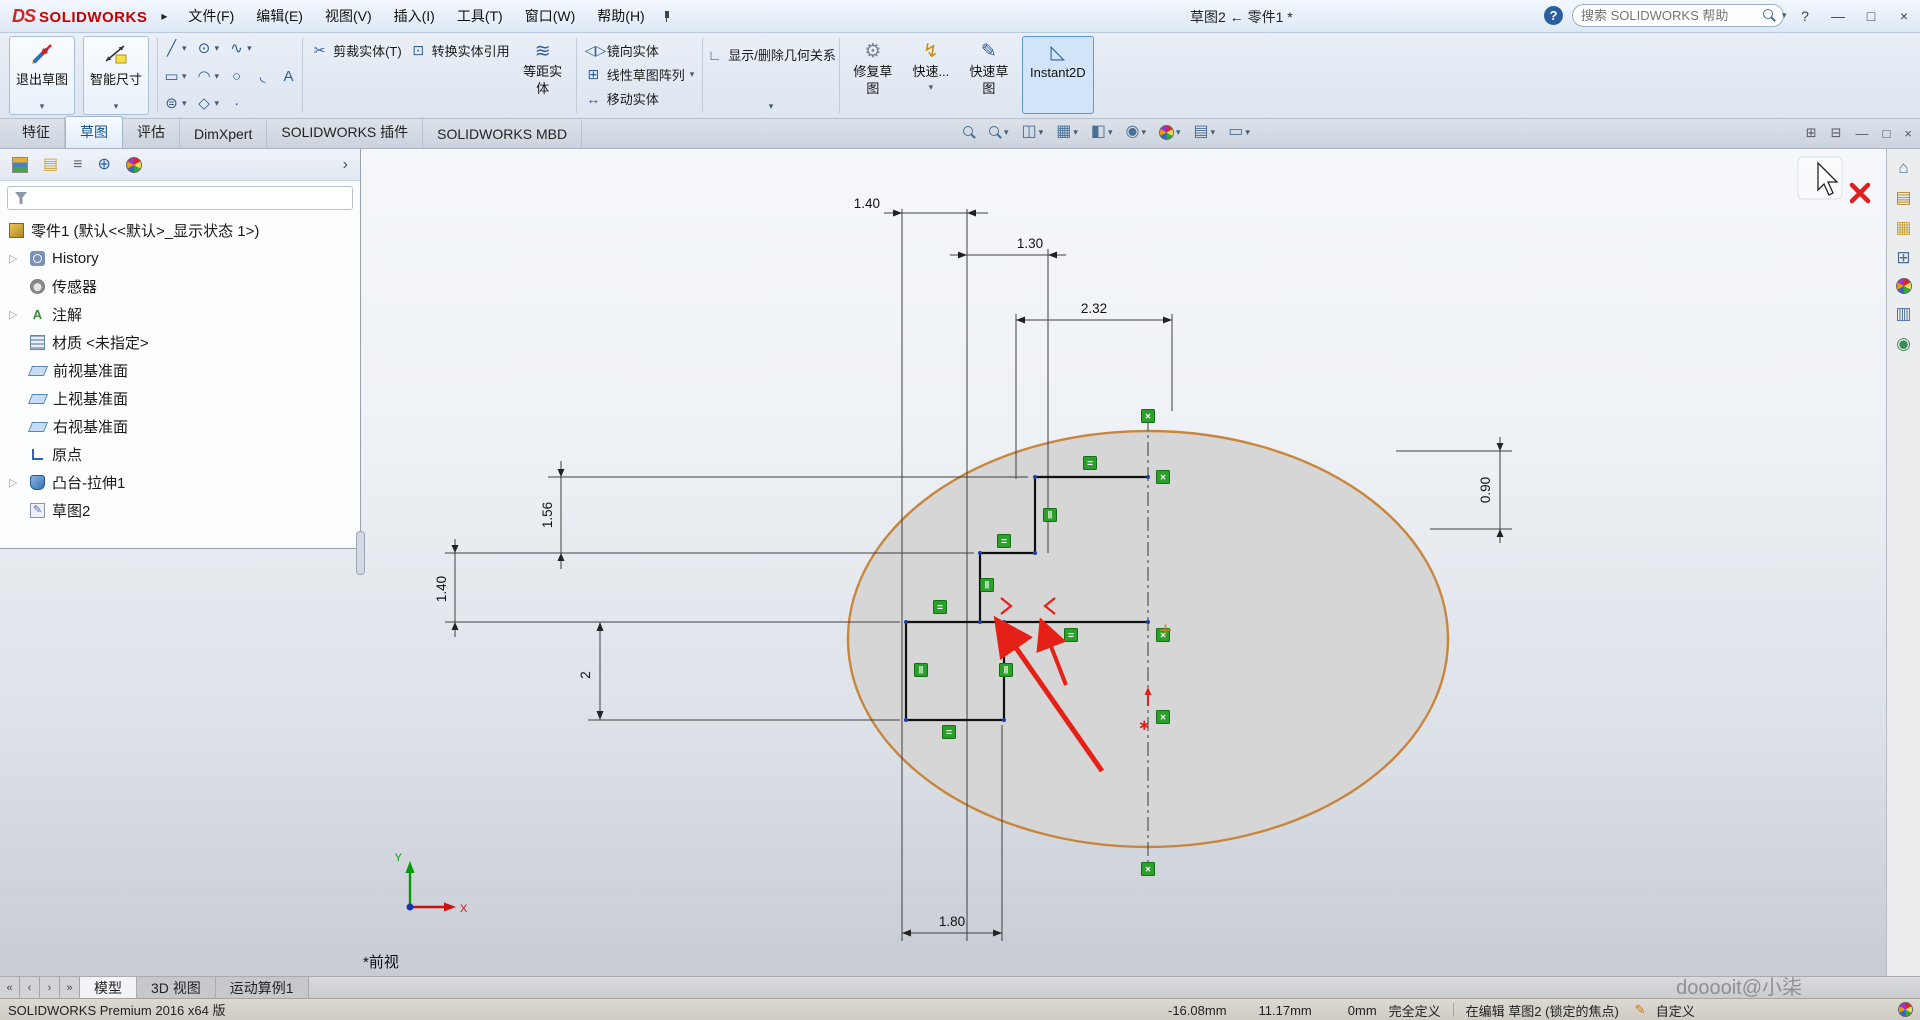 The width and height of the screenshot is (1920, 1020). I want to click on window-close-button: ×, so click(1904, 16).